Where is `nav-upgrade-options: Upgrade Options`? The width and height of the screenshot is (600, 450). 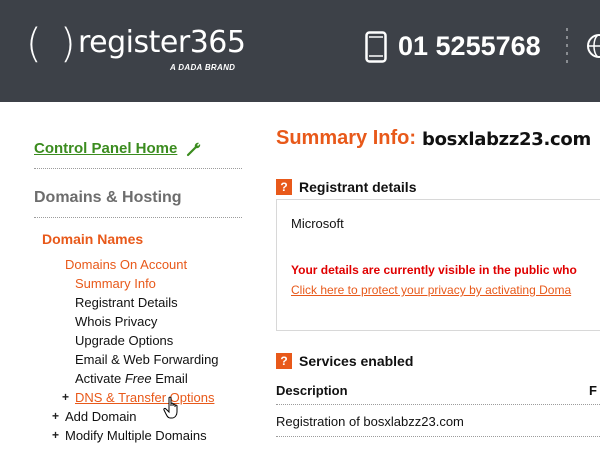 nav-upgrade-options: Upgrade Options is located at coordinates (124, 340).